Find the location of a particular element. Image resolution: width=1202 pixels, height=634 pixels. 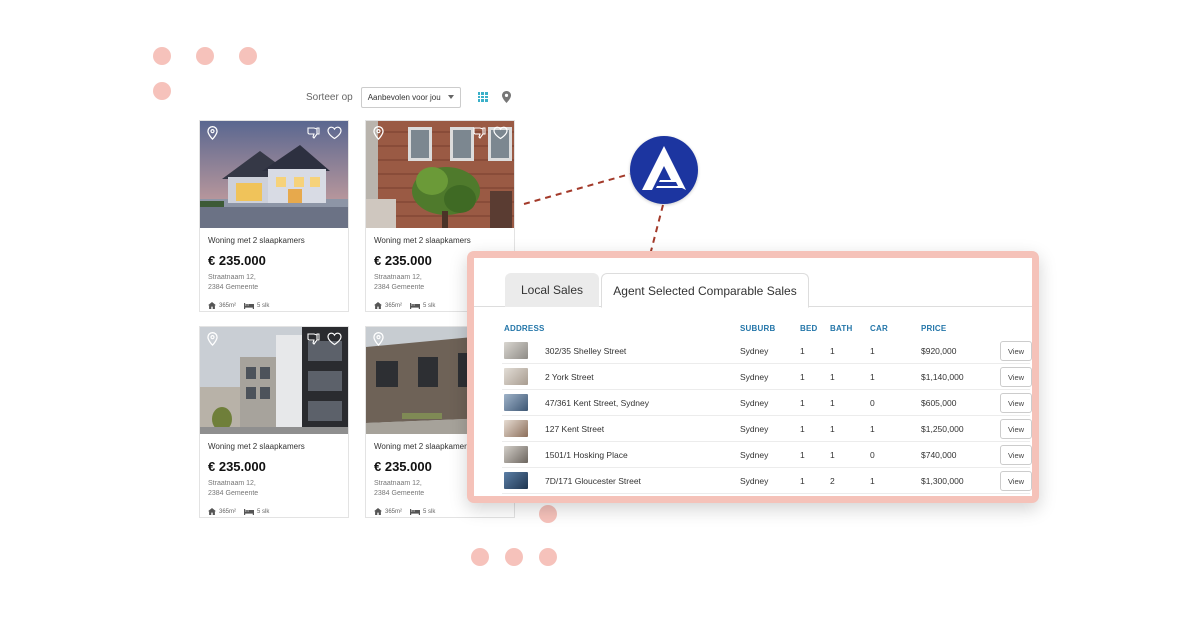

row-price: $920,000 is located at coordinates (939, 351).